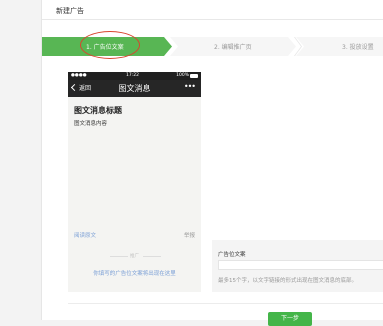  Describe the element at coordinates (232, 255) in the screenshot. I see `ad-copy-label: 广告位文案` at that location.